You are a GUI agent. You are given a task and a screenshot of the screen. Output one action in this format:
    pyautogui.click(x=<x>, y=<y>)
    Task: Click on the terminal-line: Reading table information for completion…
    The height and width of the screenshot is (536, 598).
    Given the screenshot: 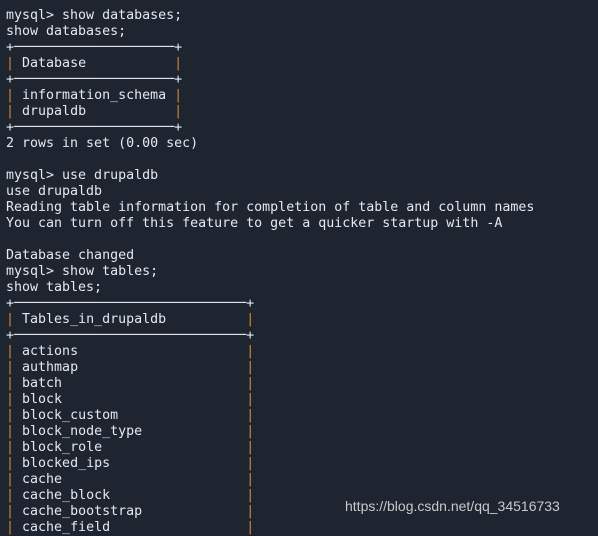 What is the action you would take?
    pyautogui.click(x=270, y=208)
    